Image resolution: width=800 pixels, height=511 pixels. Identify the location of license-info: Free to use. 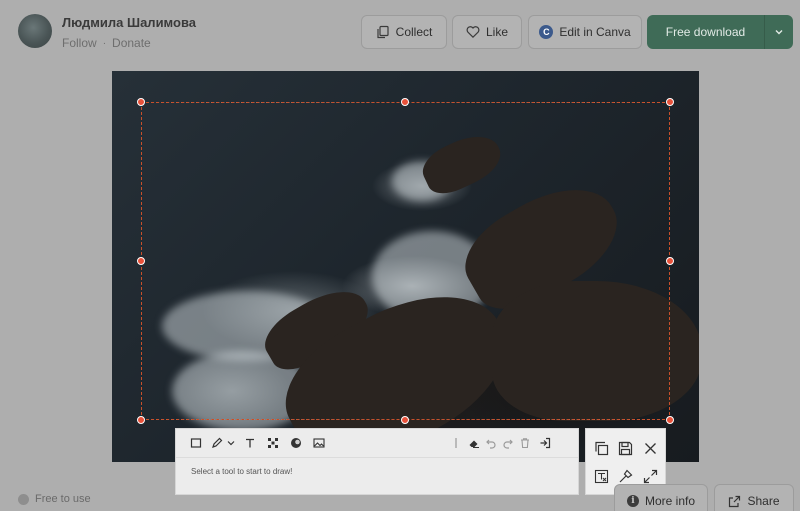
(54, 499).